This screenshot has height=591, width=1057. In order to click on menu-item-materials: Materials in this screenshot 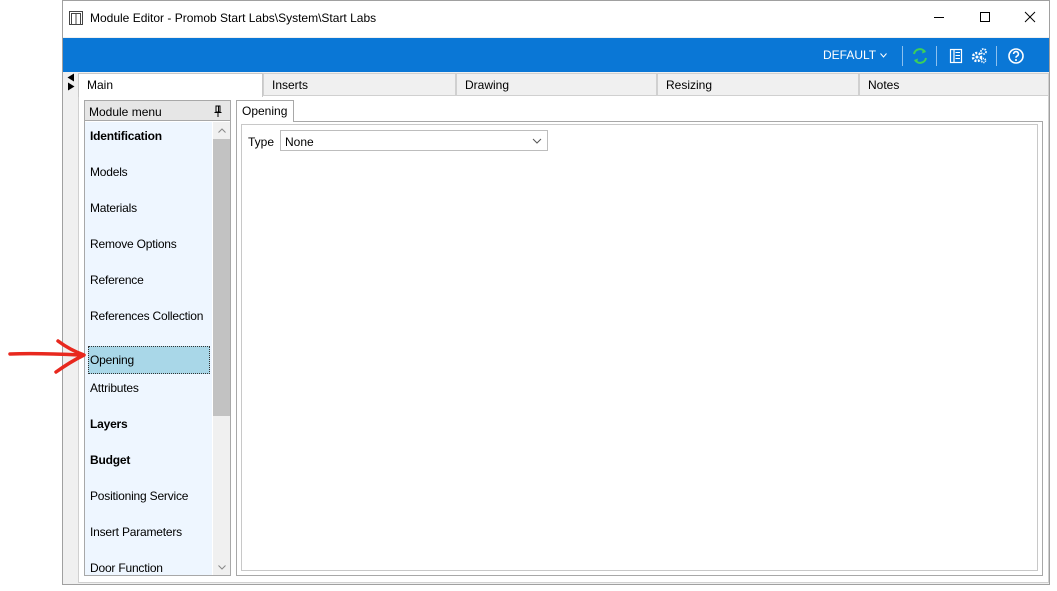, I will do `click(148, 208)`.